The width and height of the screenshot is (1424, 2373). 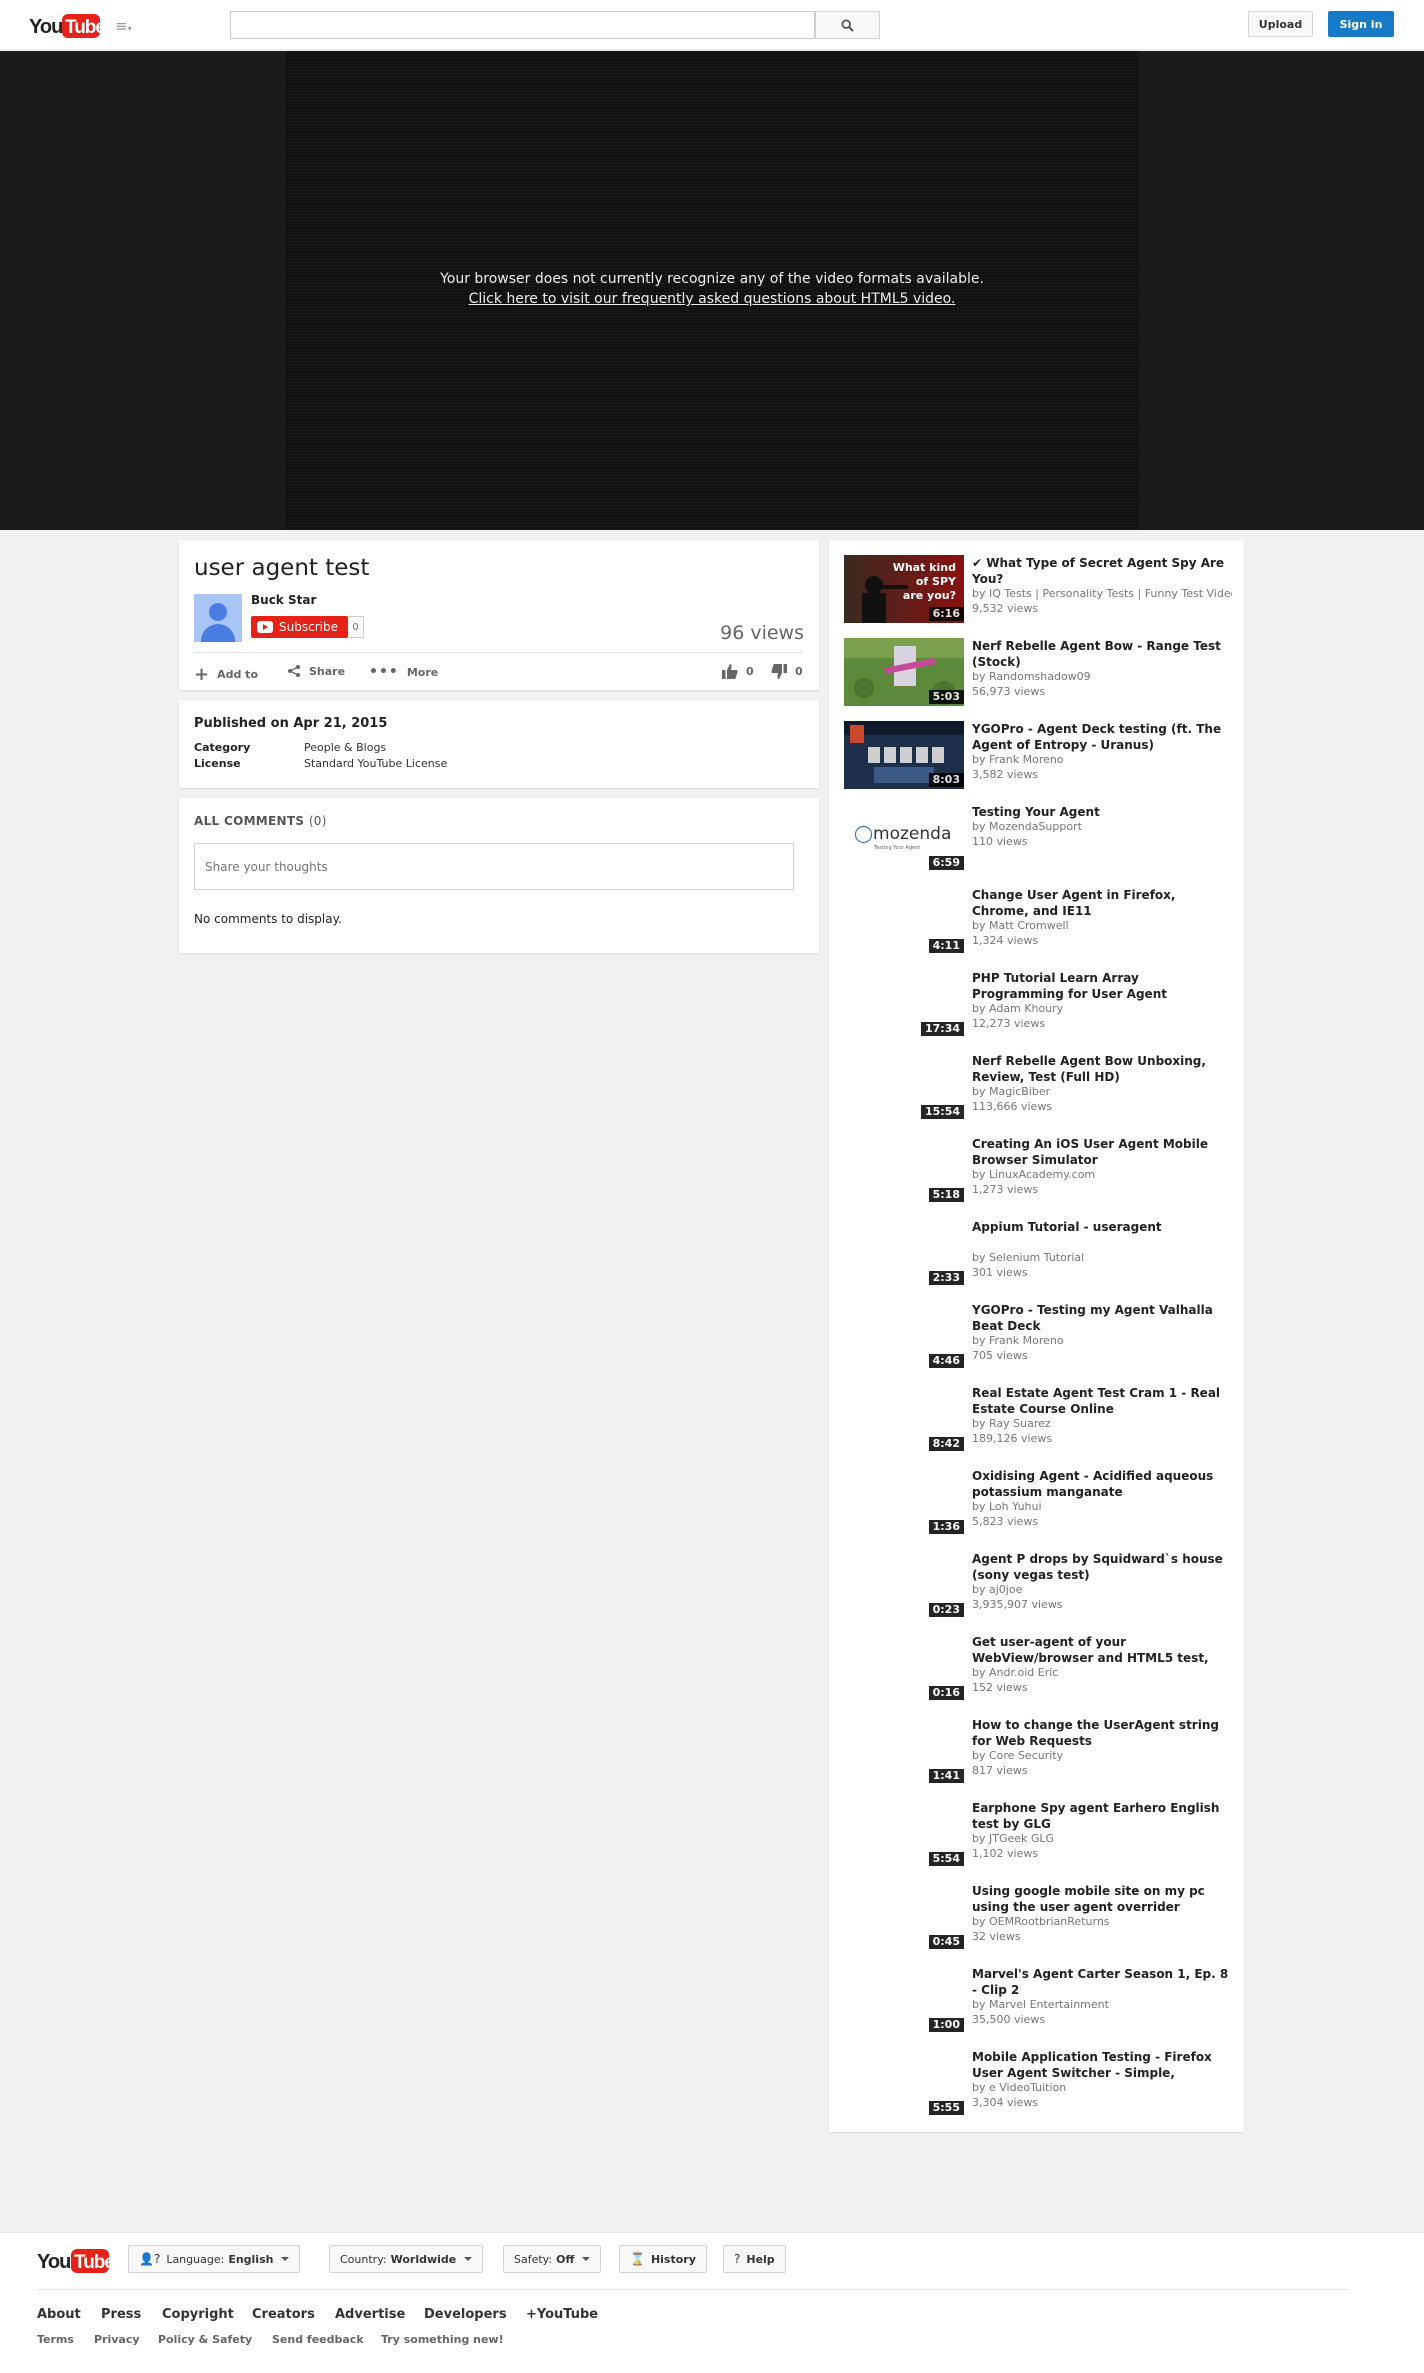 I want to click on language-picker: 👤? Language: English, so click(x=214, y=2259).